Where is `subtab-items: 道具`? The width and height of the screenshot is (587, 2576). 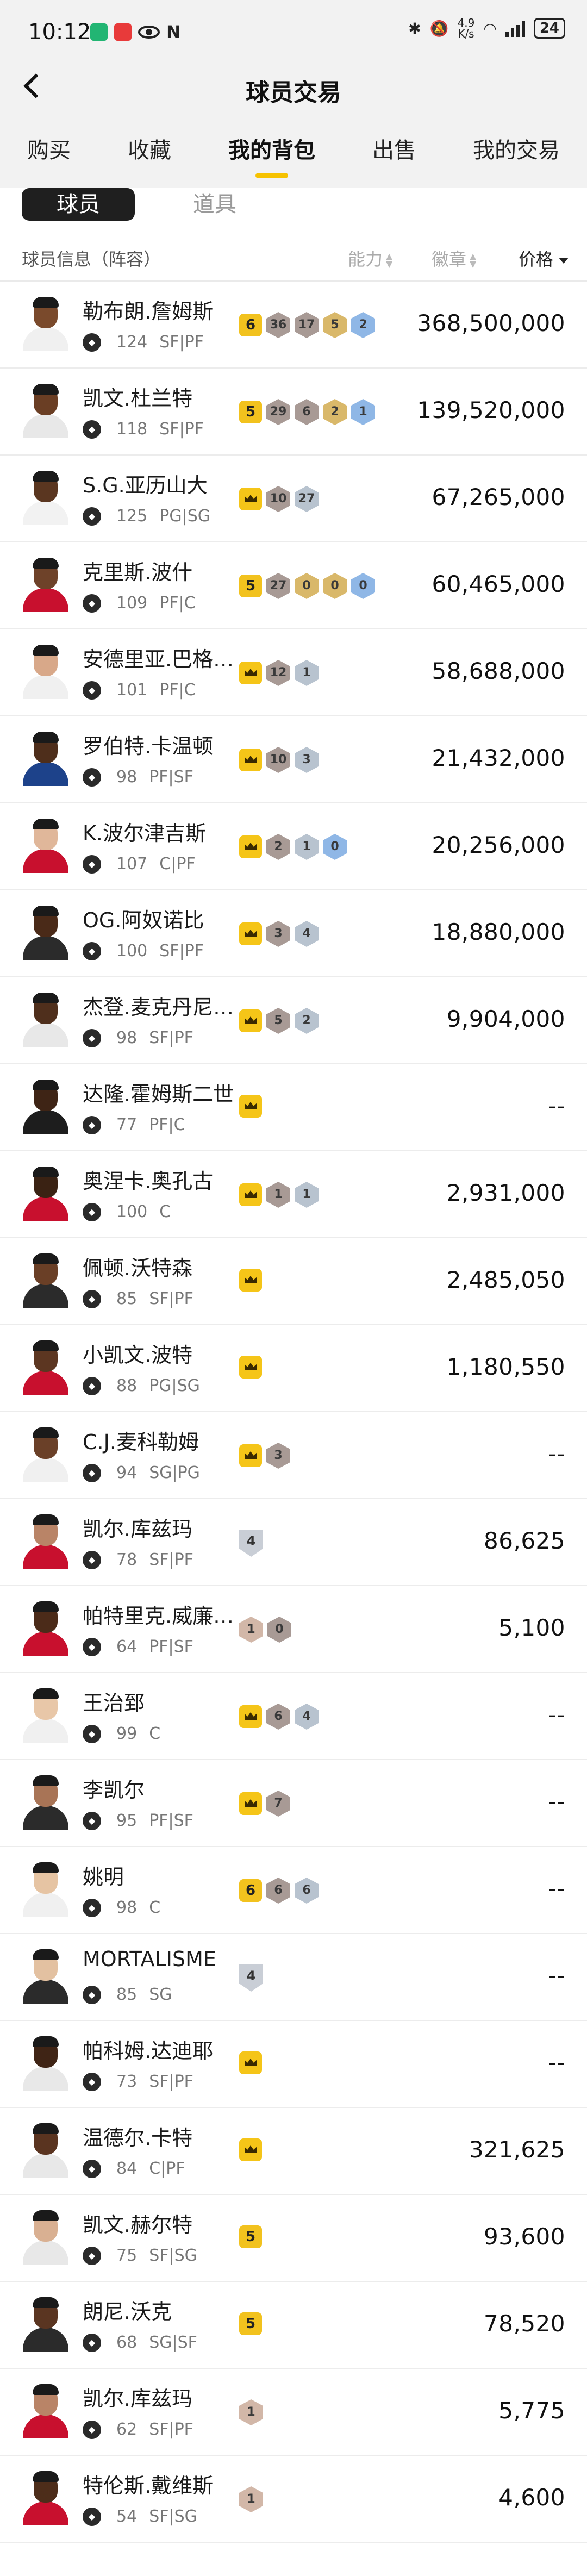 subtab-items: 道具 is located at coordinates (214, 205).